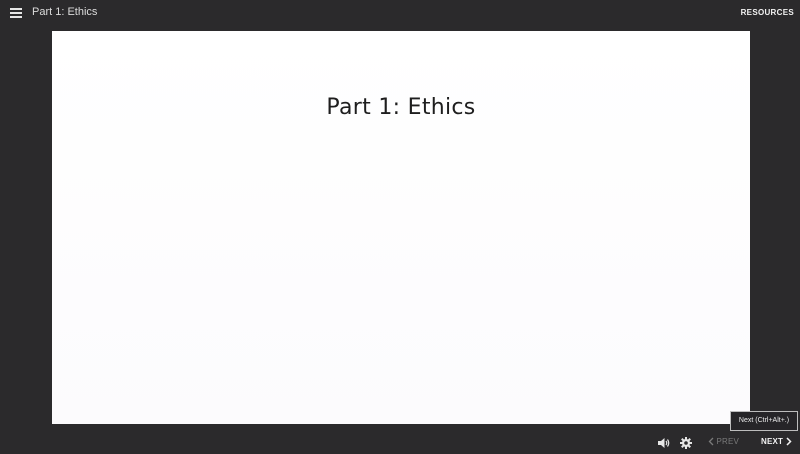 The image size is (800, 454). I want to click on prev-button: PREV, so click(723, 441).